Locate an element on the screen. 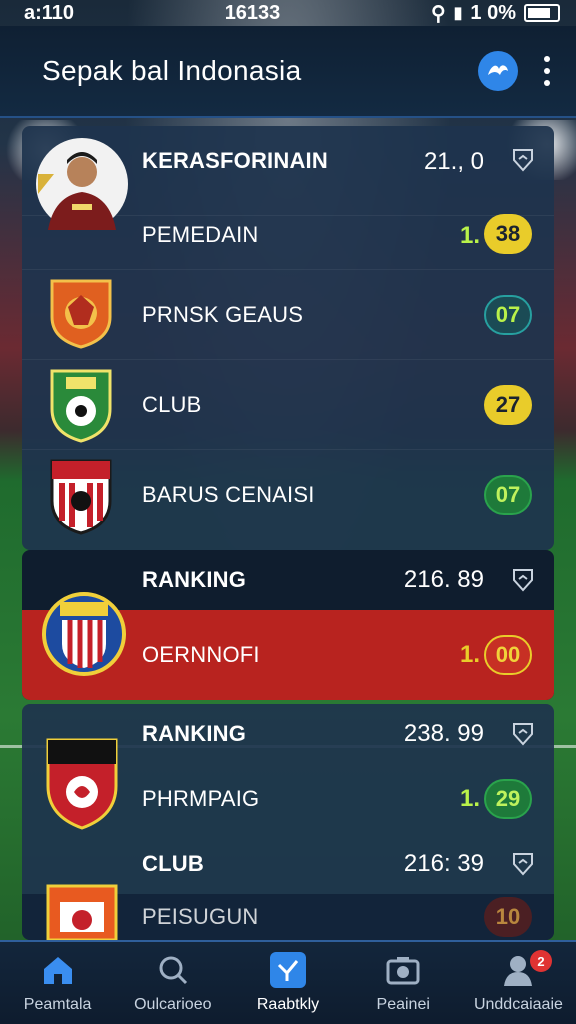 This screenshot has height=1024, width=576. score-badge: 27 is located at coordinates (508, 404).